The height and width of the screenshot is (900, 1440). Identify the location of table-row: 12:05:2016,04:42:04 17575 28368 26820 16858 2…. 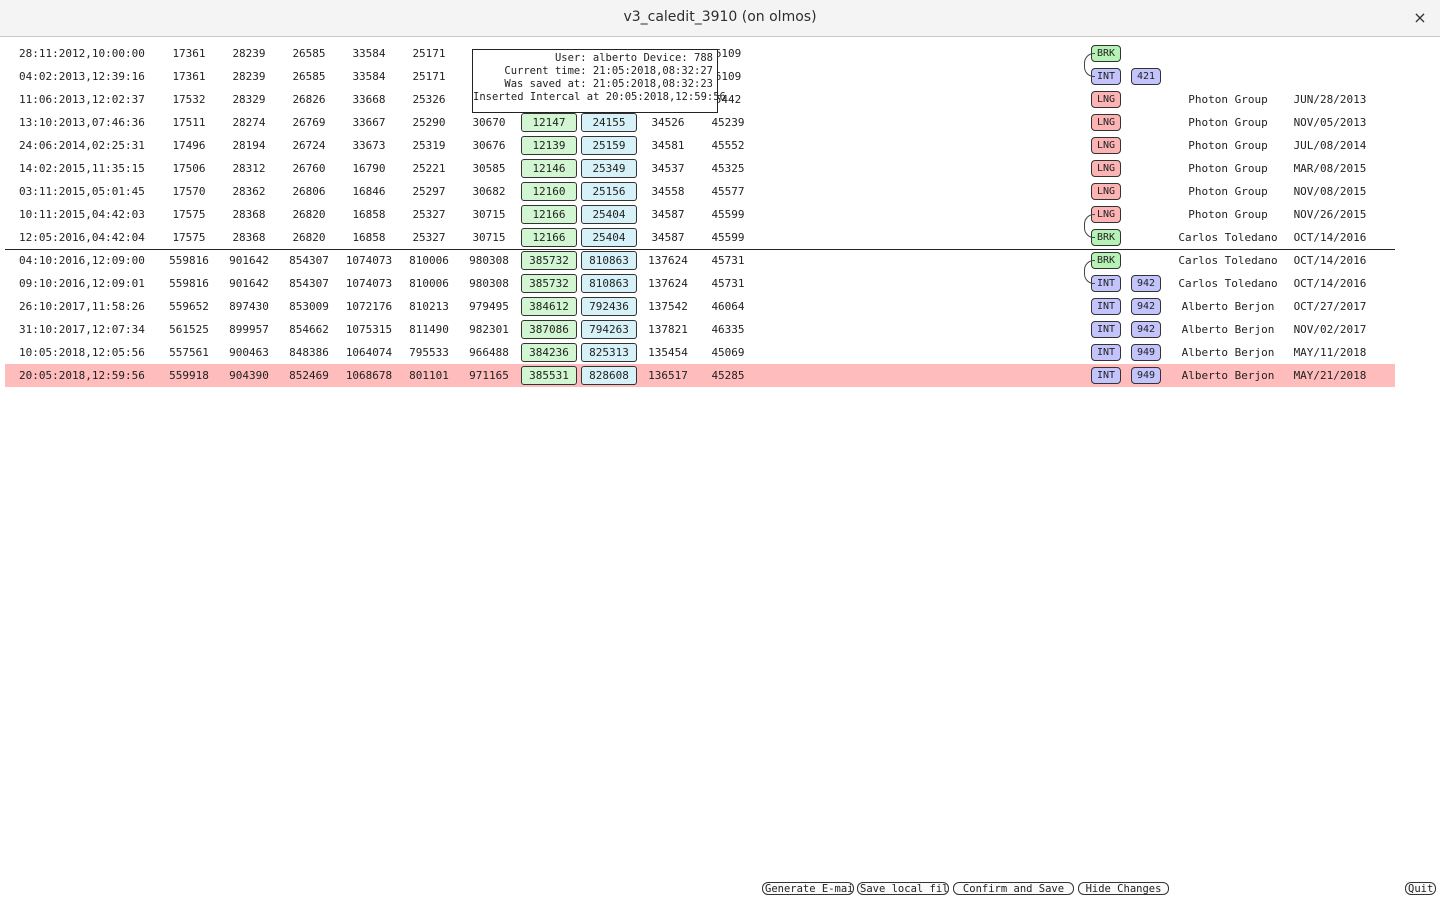
(700, 237).